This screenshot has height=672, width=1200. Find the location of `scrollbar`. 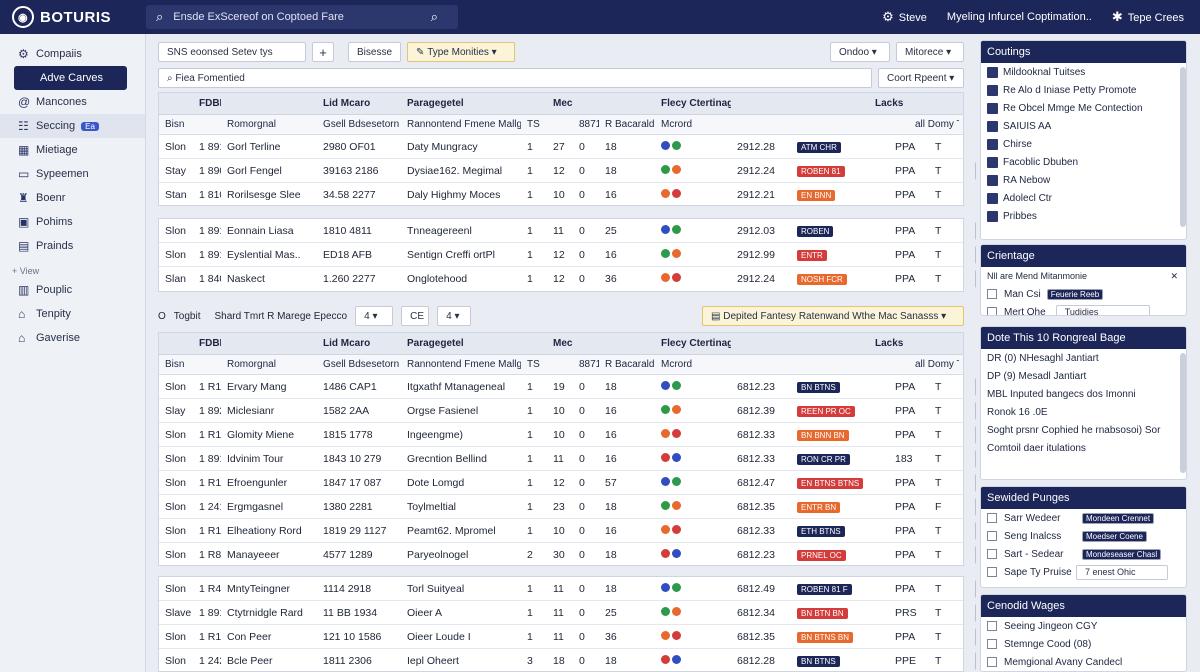

scrollbar is located at coordinates (1183, 413).